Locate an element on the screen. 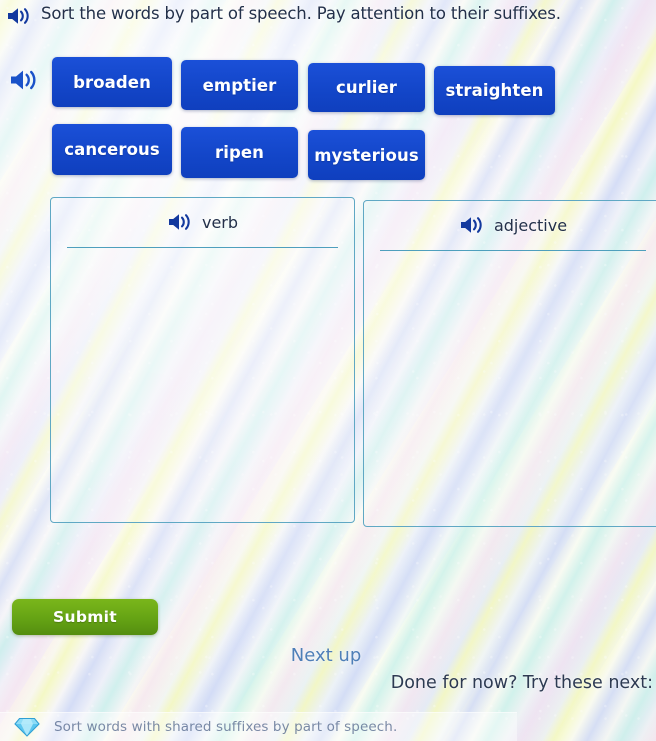 Image resolution: width=656 pixels, height=741 pixels. next-up-subtitle: Done for now? Try these next: is located at coordinates (521, 683).